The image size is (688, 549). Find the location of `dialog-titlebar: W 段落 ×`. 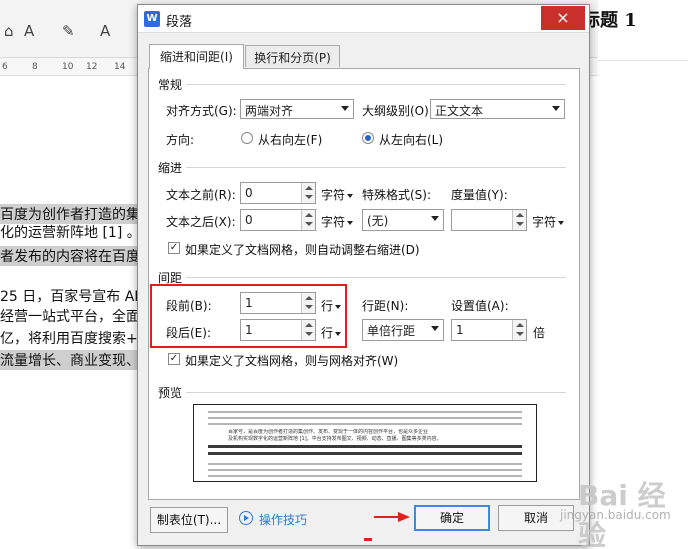

dialog-titlebar: W 段落 × is located at coordinates (363, 19).